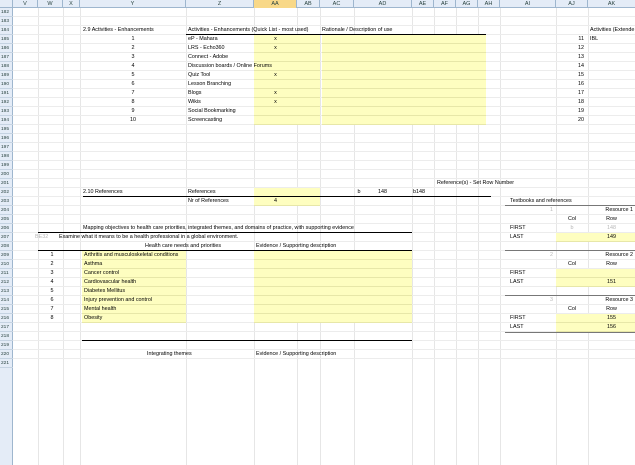 The height and width of the screenshot is (465, 635). I want to click on row-header: 187, so click(6, 57).